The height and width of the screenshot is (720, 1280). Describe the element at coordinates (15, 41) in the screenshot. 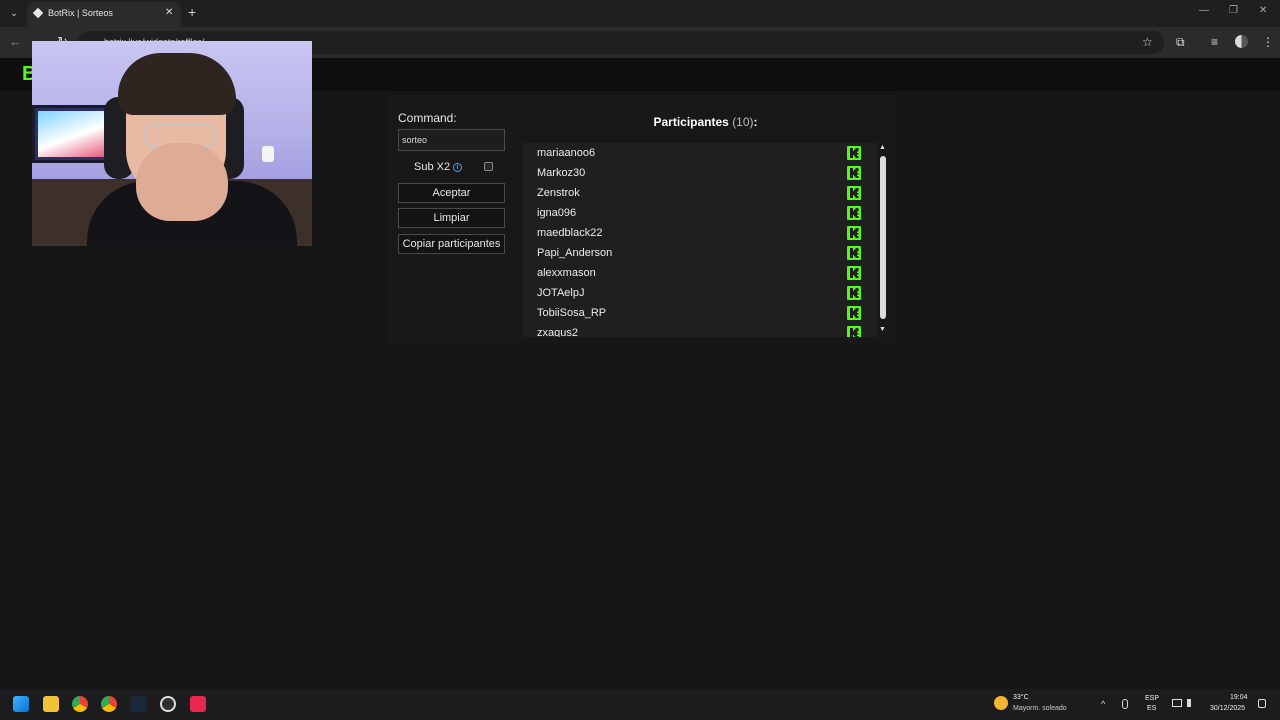

I see `back-button: ←` at that location.